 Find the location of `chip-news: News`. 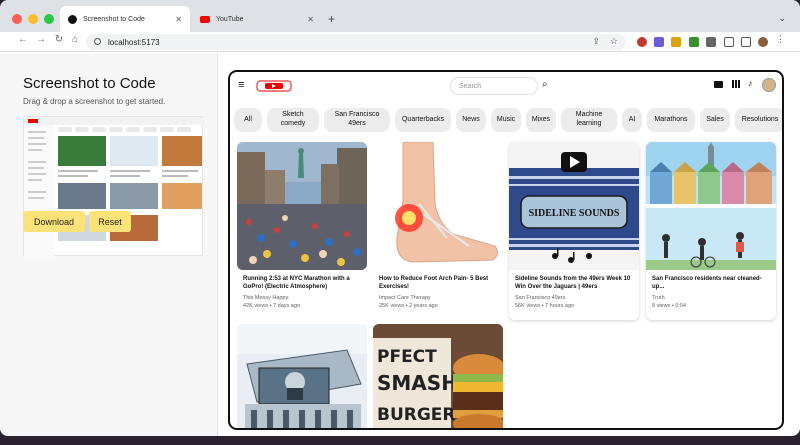

chip-news: News is located at coordinates (471, 120).